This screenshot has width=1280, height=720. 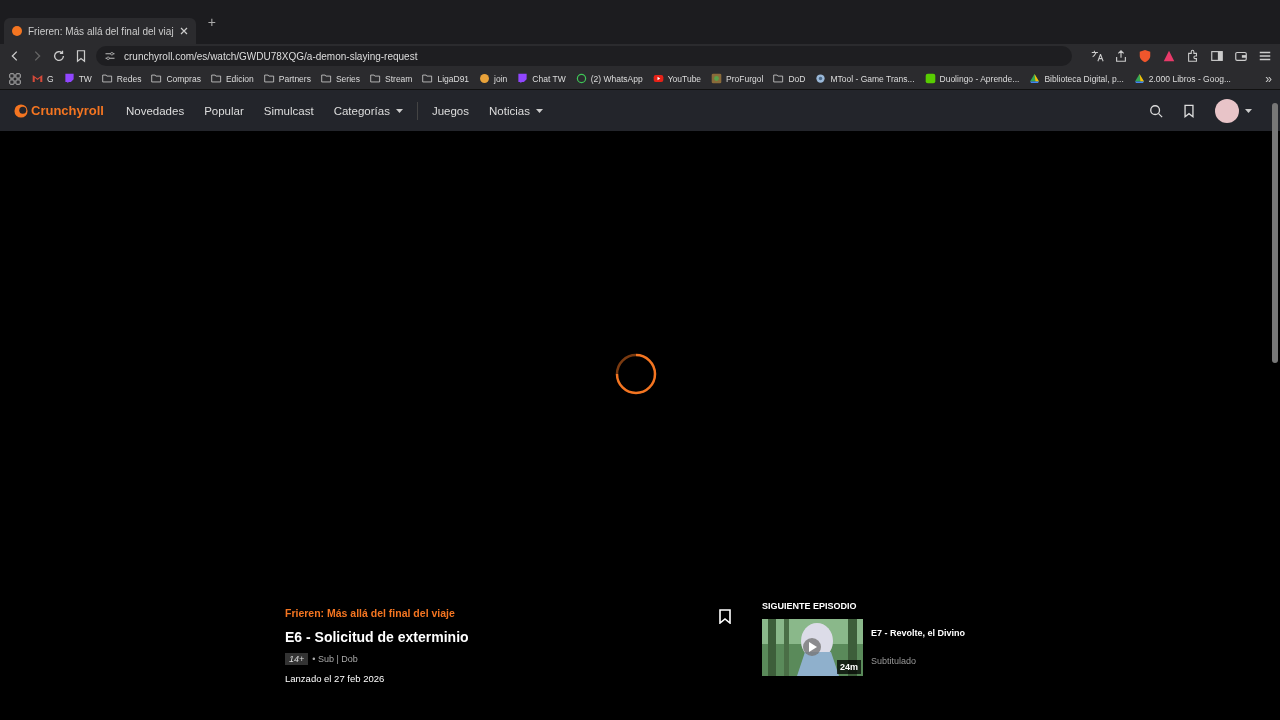 I want to click on url-text: crunchyroll.com/es/watch/GWDU78XQG/a-demon-slaying-request, so click(x=271, y=56).